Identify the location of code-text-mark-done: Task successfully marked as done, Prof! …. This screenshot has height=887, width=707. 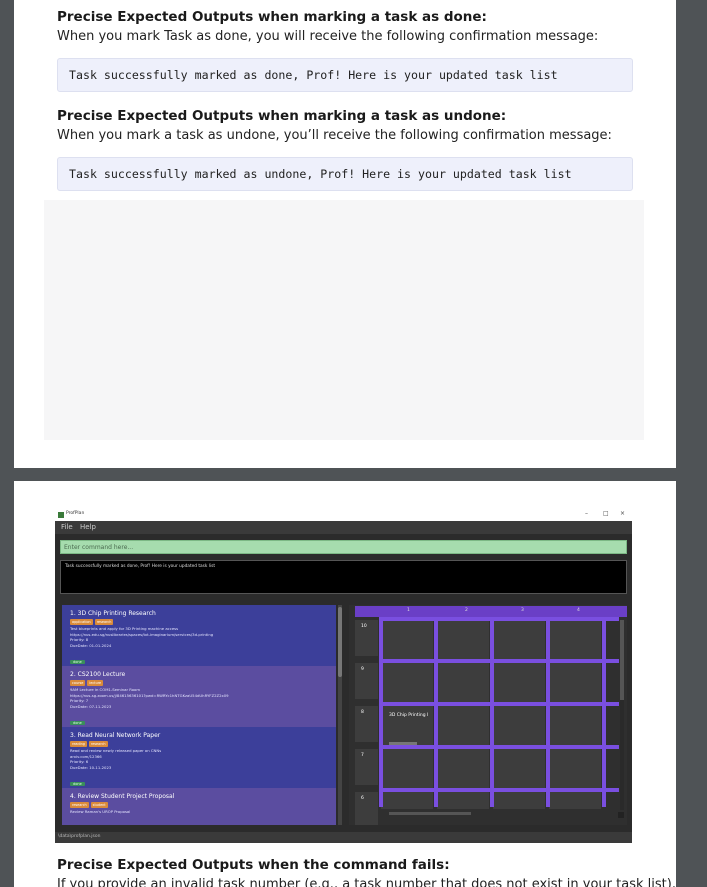
(313, 75).